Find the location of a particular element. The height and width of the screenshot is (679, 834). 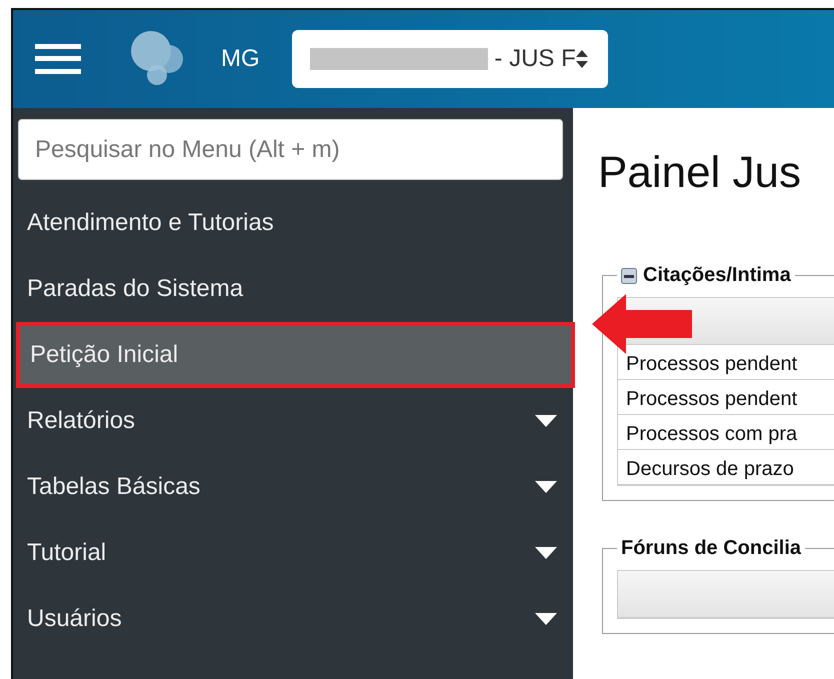

organization-label: MG is located at coordinates (240, 59).